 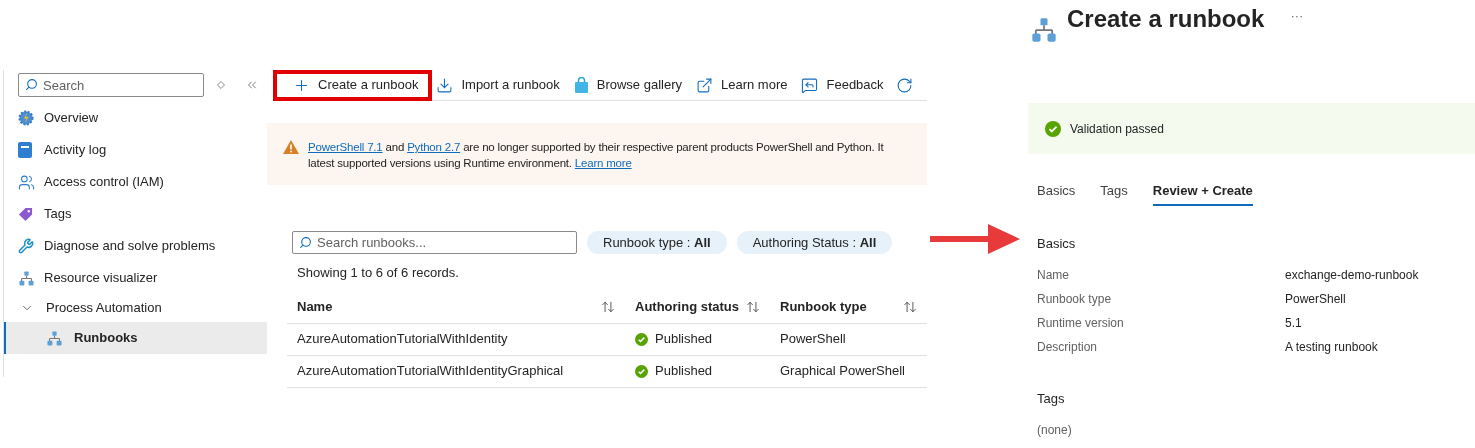 I want to click on field-value: A testing runbook, so click(x=1331, y=347).